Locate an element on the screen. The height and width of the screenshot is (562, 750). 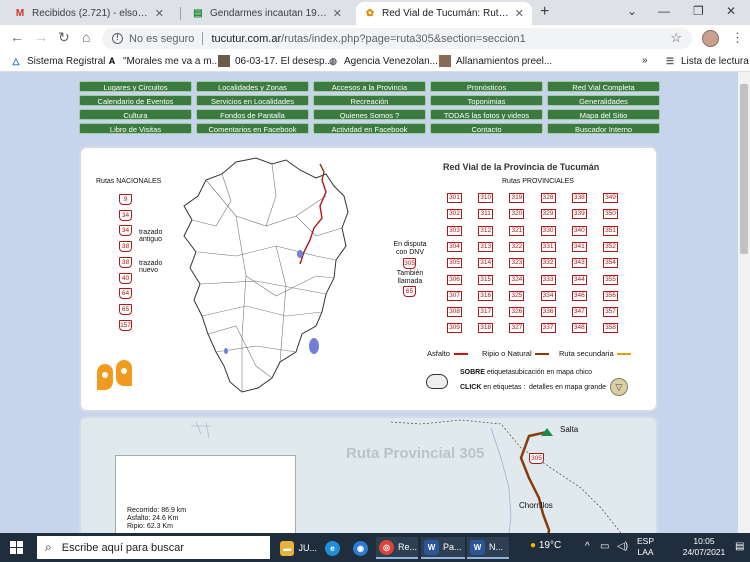
nav-button: Recreación is located at coordinates (369, 100).